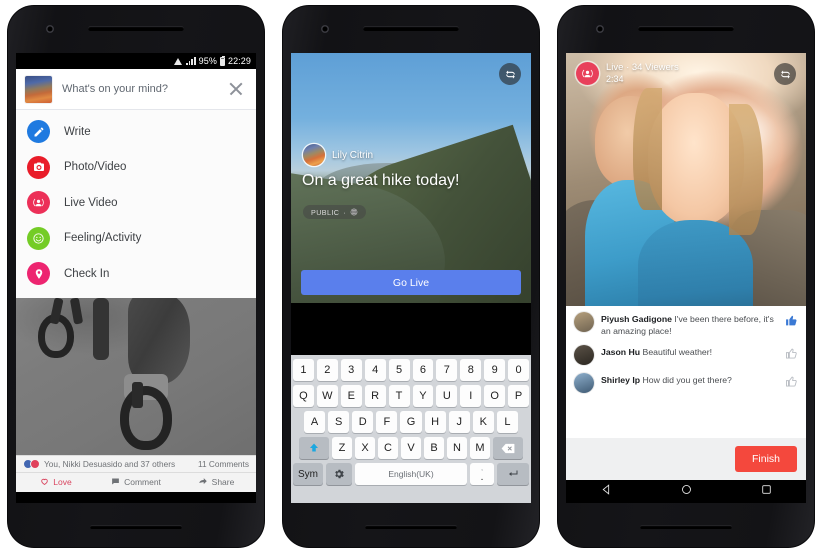  I want to click on symbols-key: Sym, so click(308, 474).